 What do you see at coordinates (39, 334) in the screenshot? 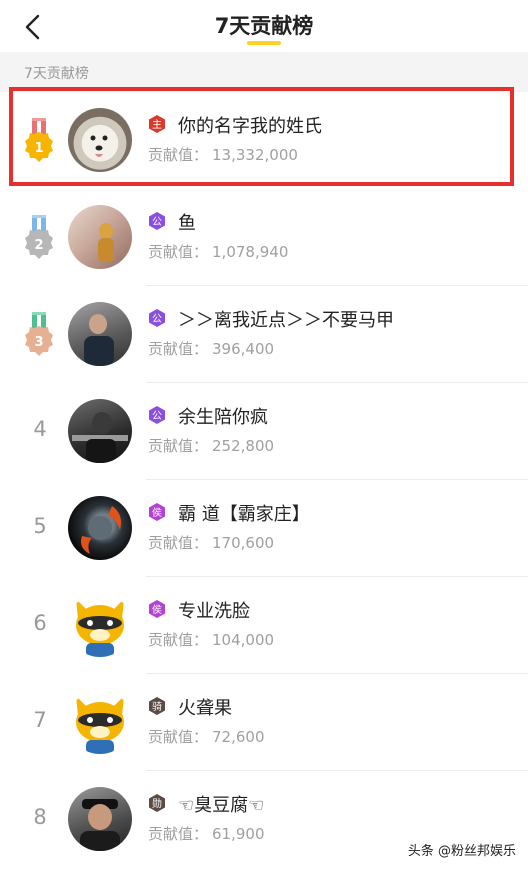
I see `bronze-medal-icon: 3` at bounding box center [39, 334].